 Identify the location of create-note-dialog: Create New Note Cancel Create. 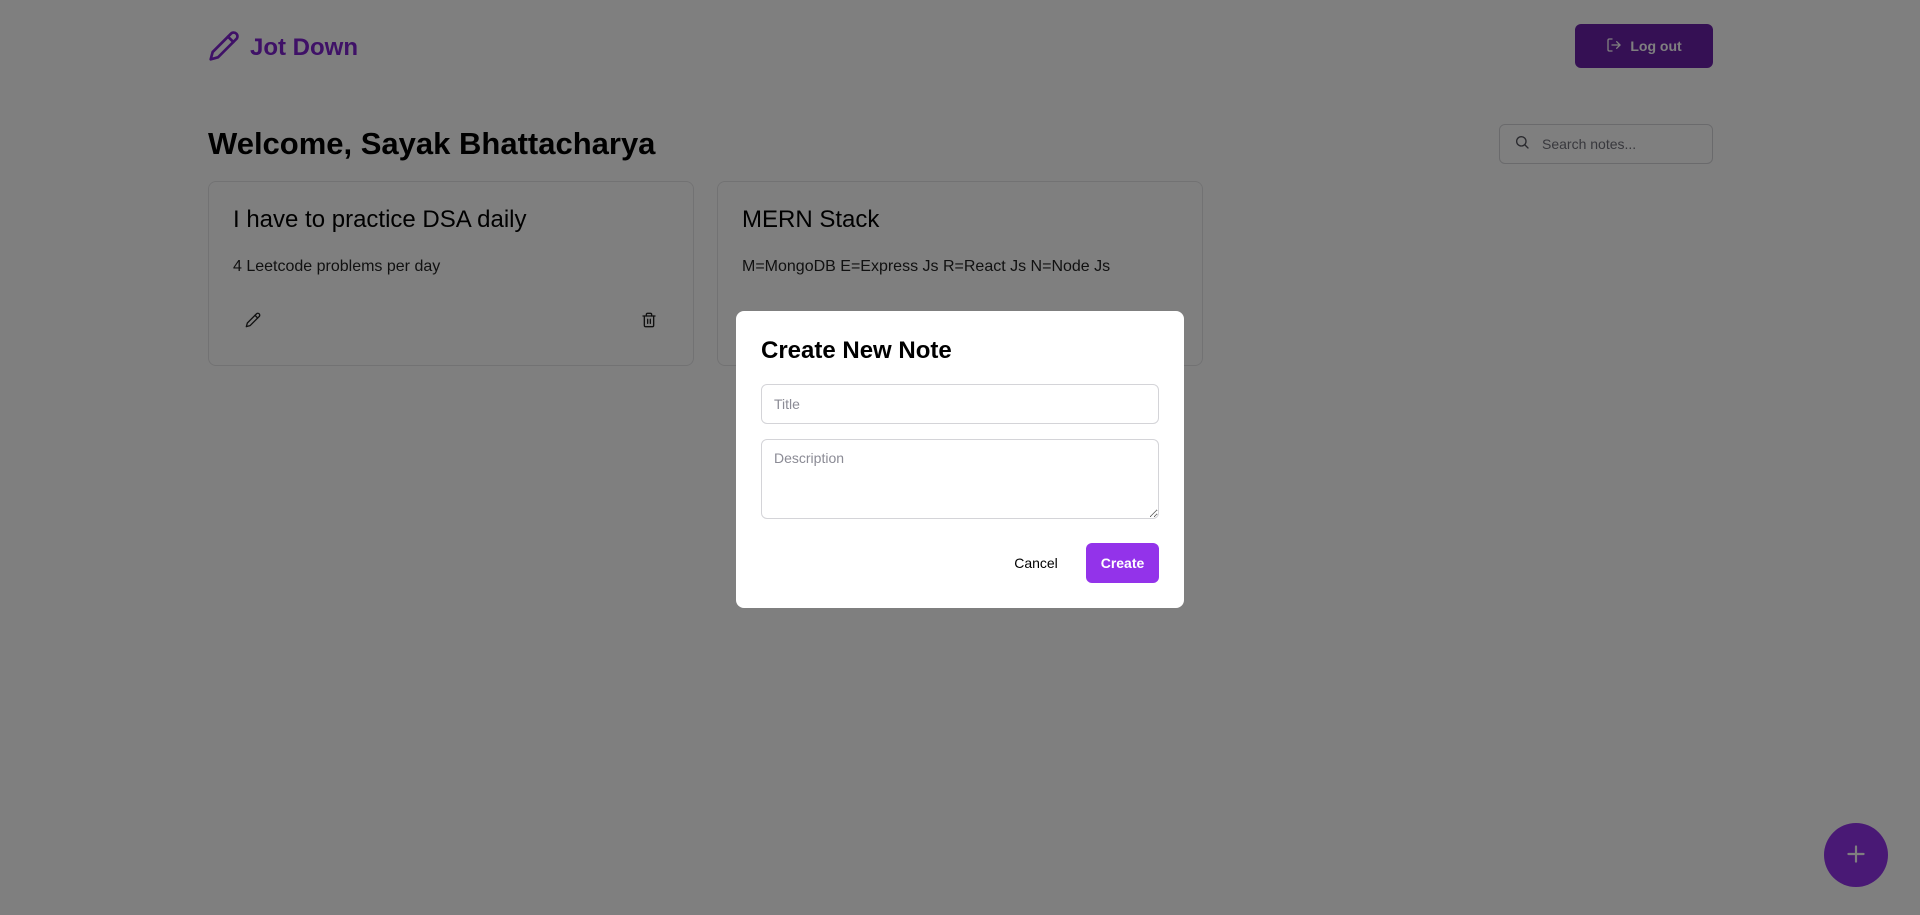
(960, 459).